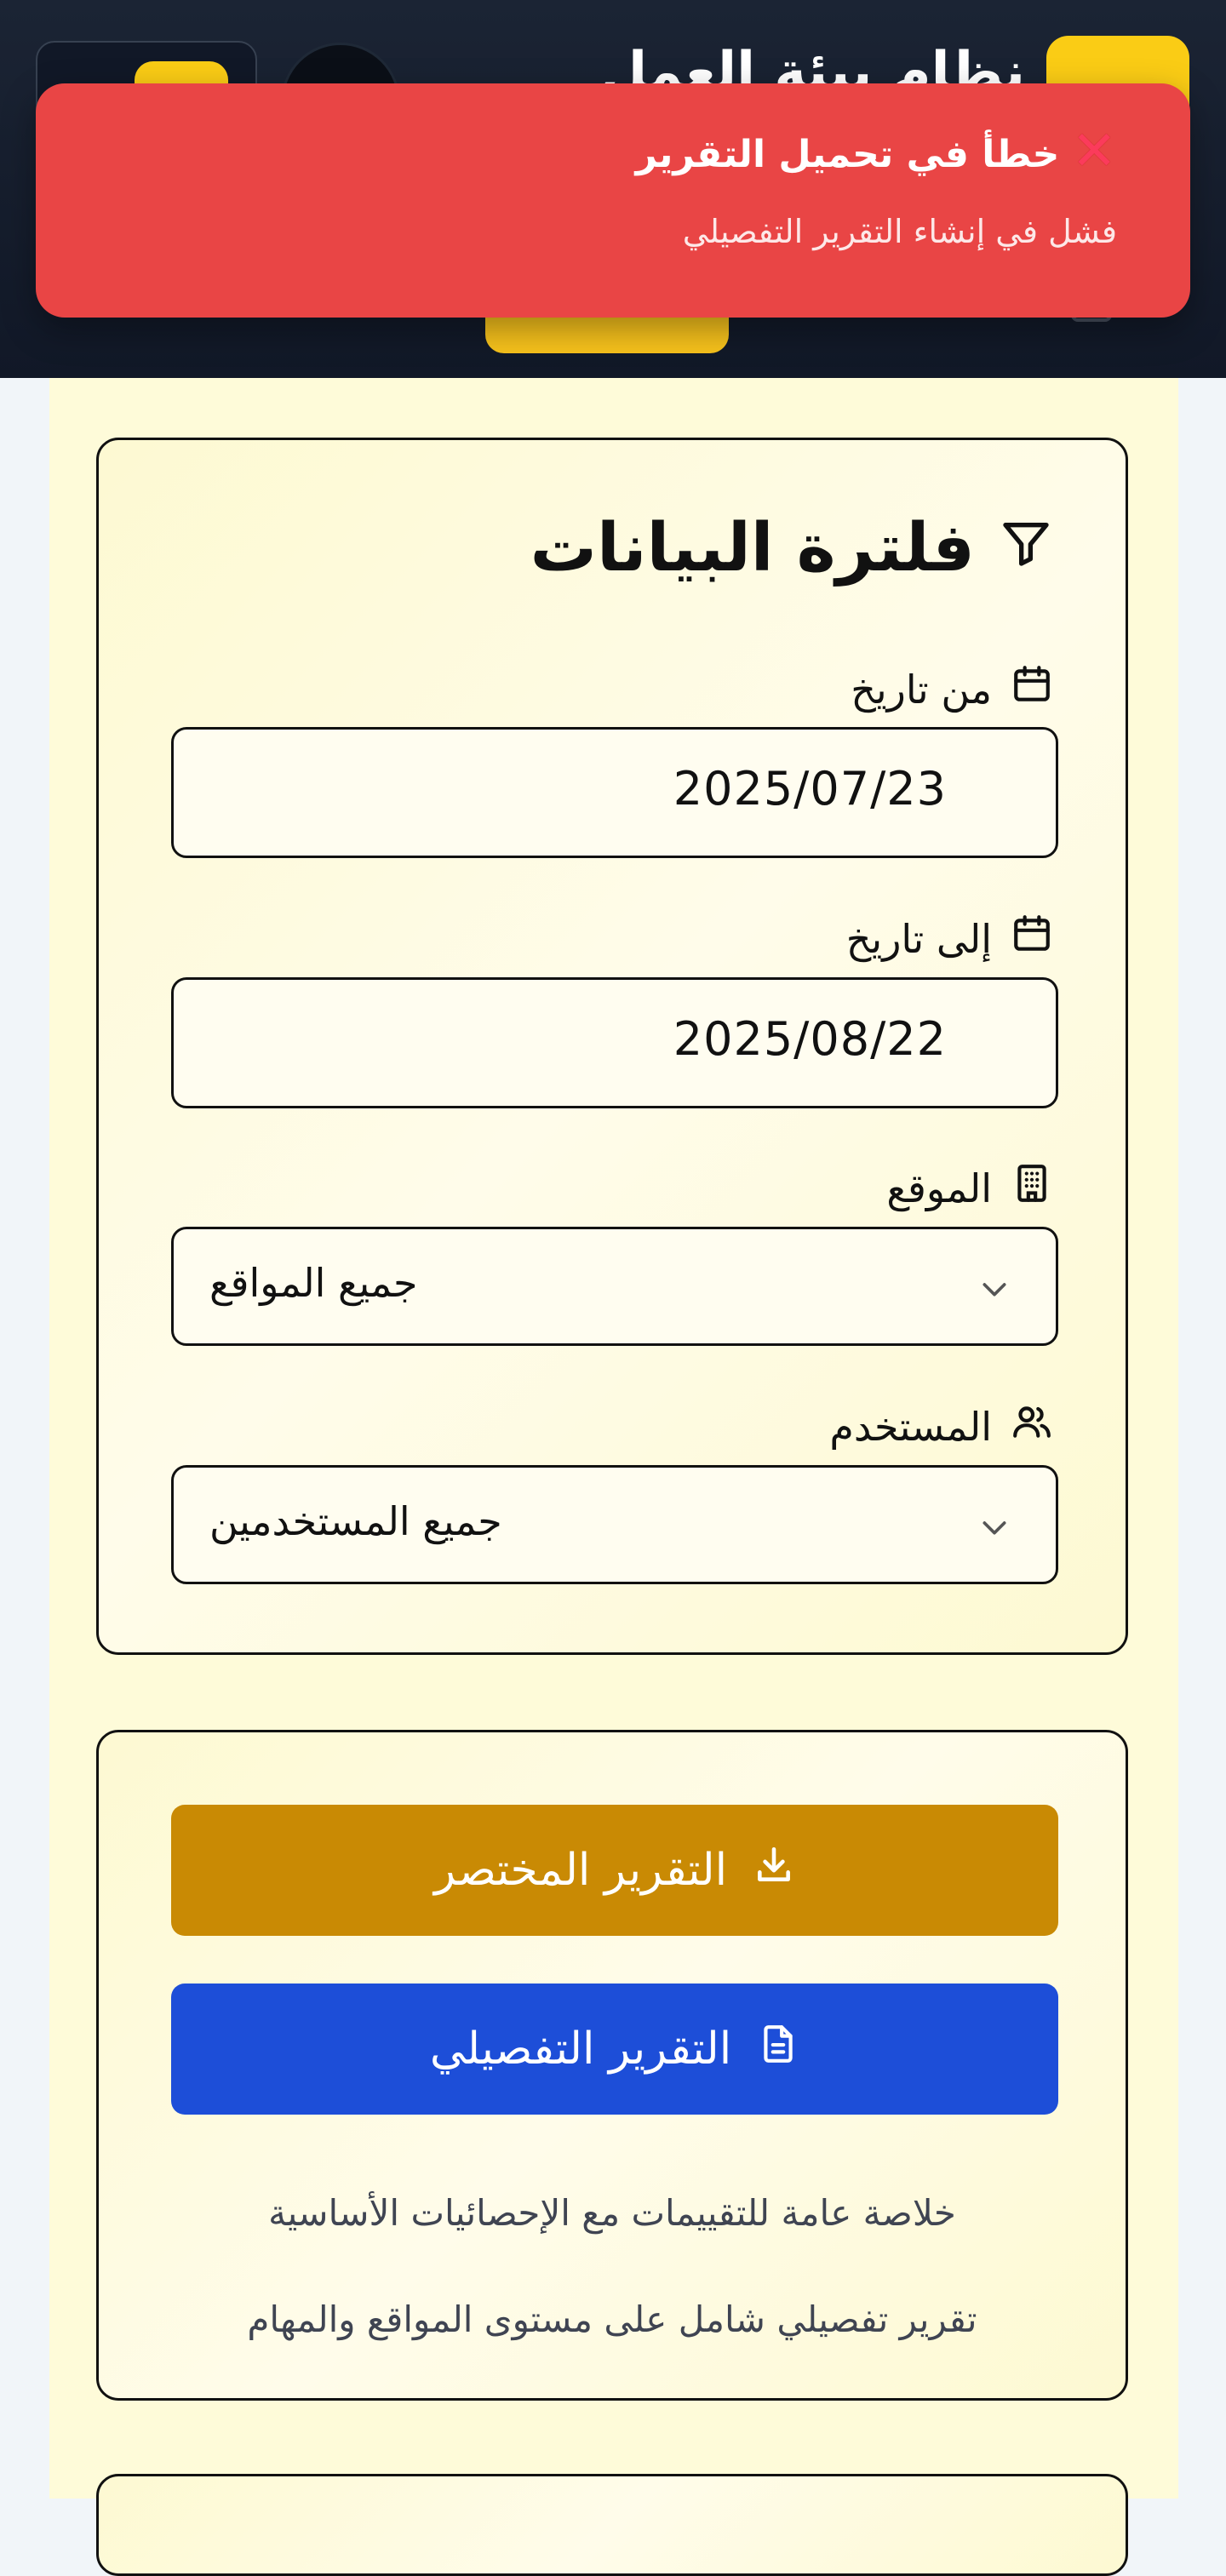 The width and height of the screenshot is (1226, 2576). I want to click on filter-icon, so click(1026, 548).